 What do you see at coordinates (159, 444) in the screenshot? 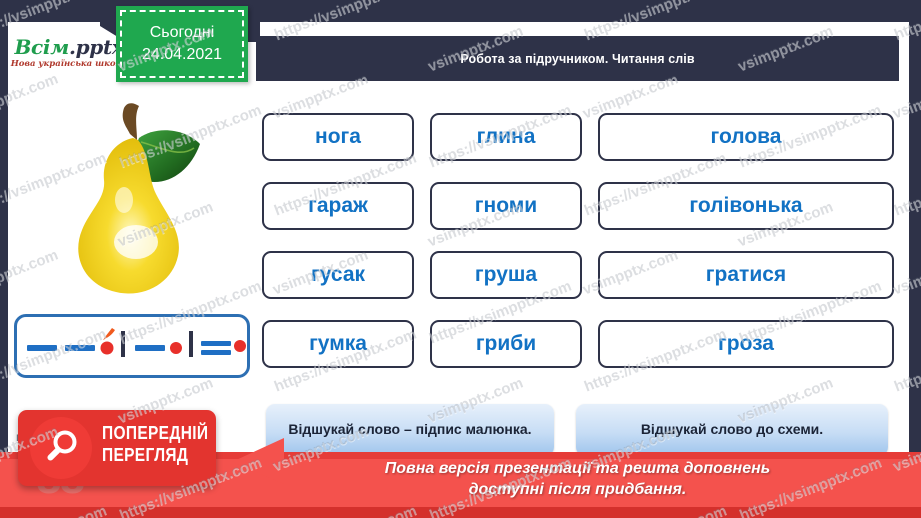
I see `preview-stamp-text: ПОПЕРЕДНІЙ ПЕРЕГЛЯД` at bounding box center [159, 444].